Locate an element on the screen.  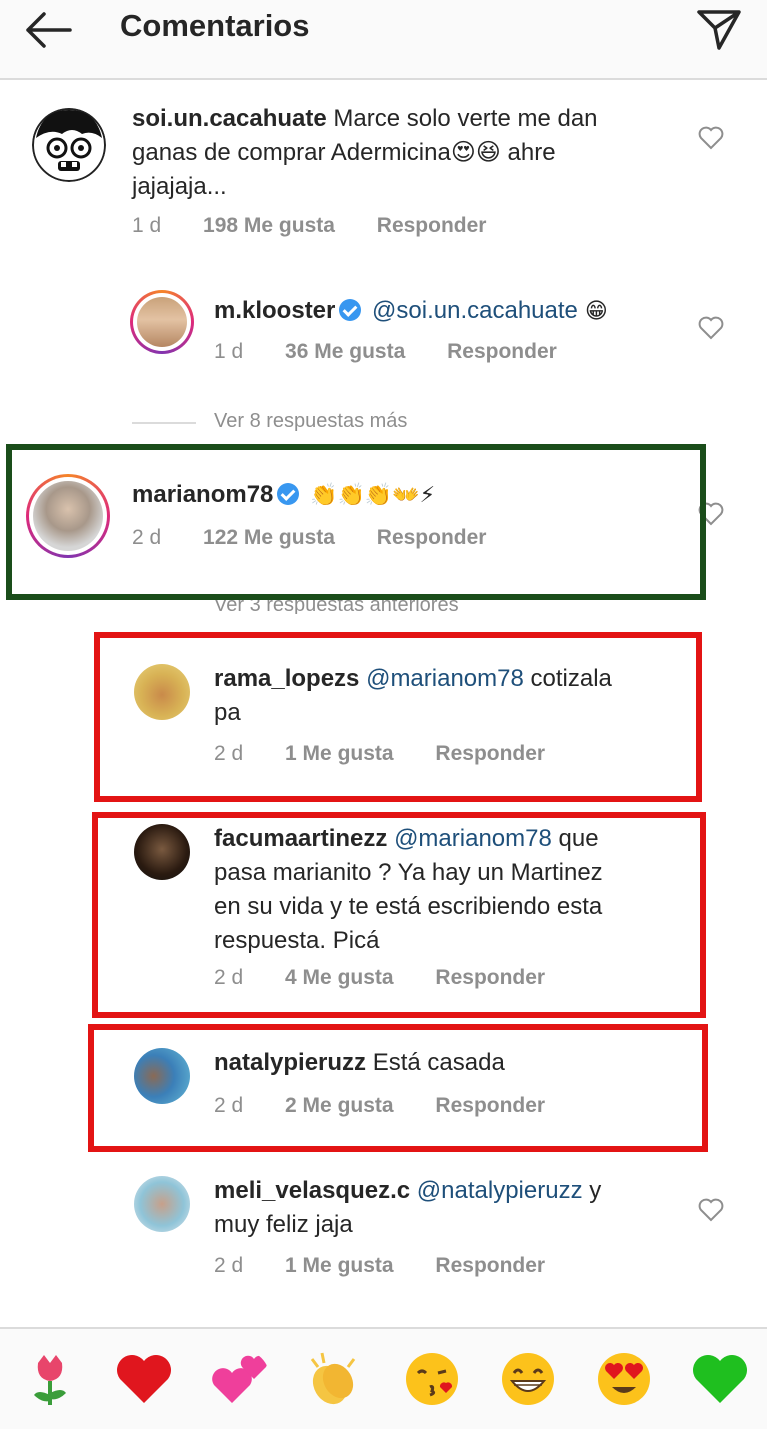
red-heart-emoji-icon is located at coordinates (144, 1379).